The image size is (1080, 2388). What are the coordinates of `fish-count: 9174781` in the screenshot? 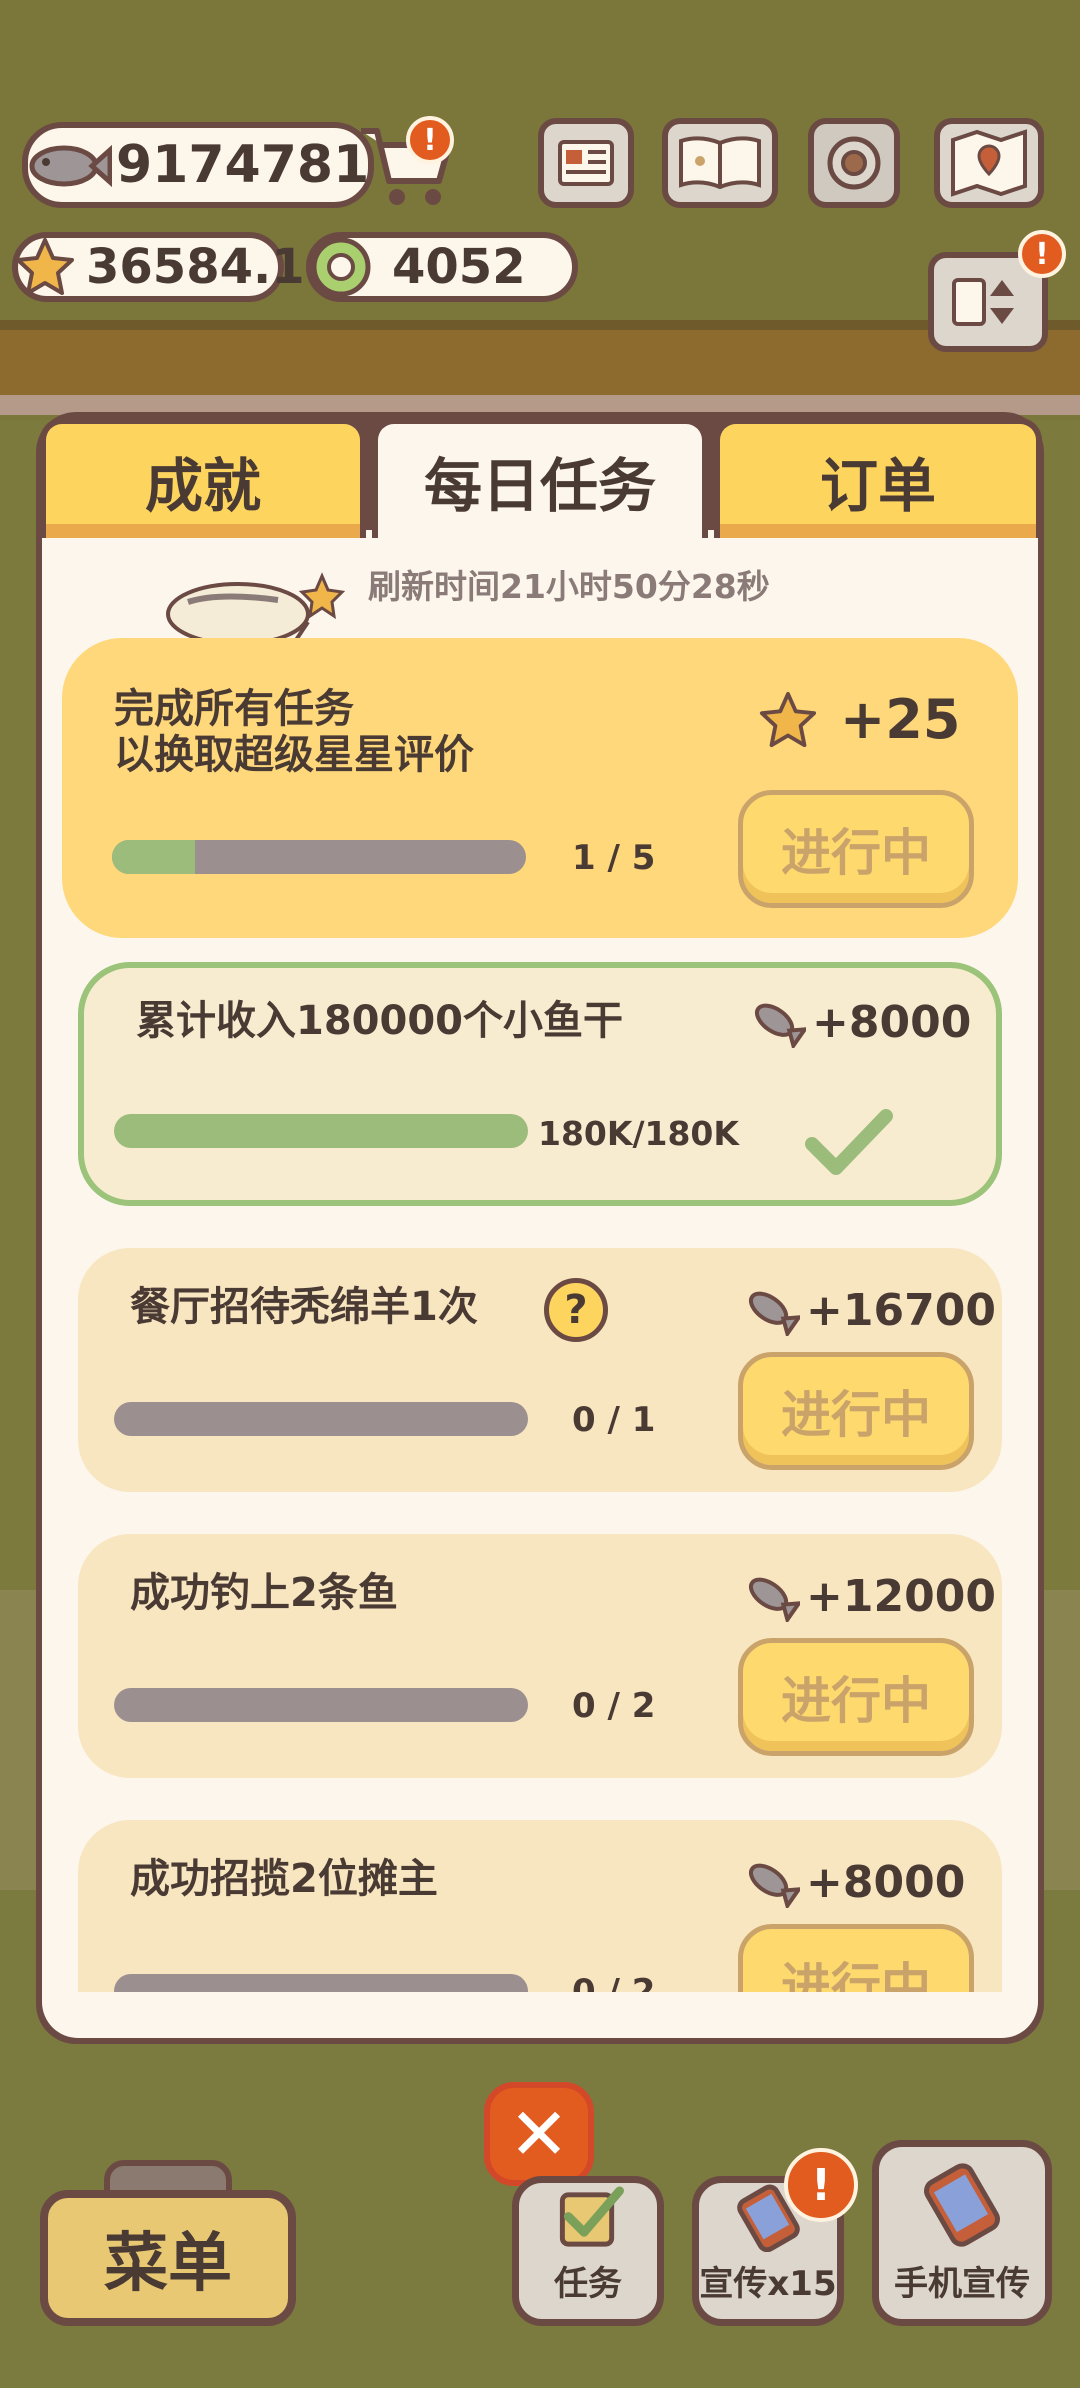 It's located at (243, 165).